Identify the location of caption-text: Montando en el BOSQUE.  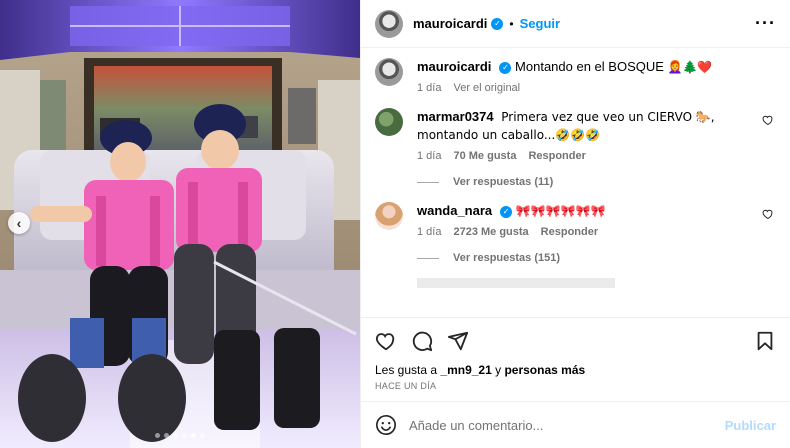
(589, 66).